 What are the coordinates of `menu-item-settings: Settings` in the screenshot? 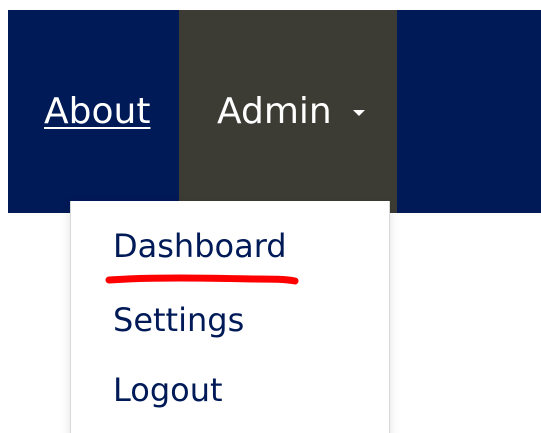 It's located at (178, 320).